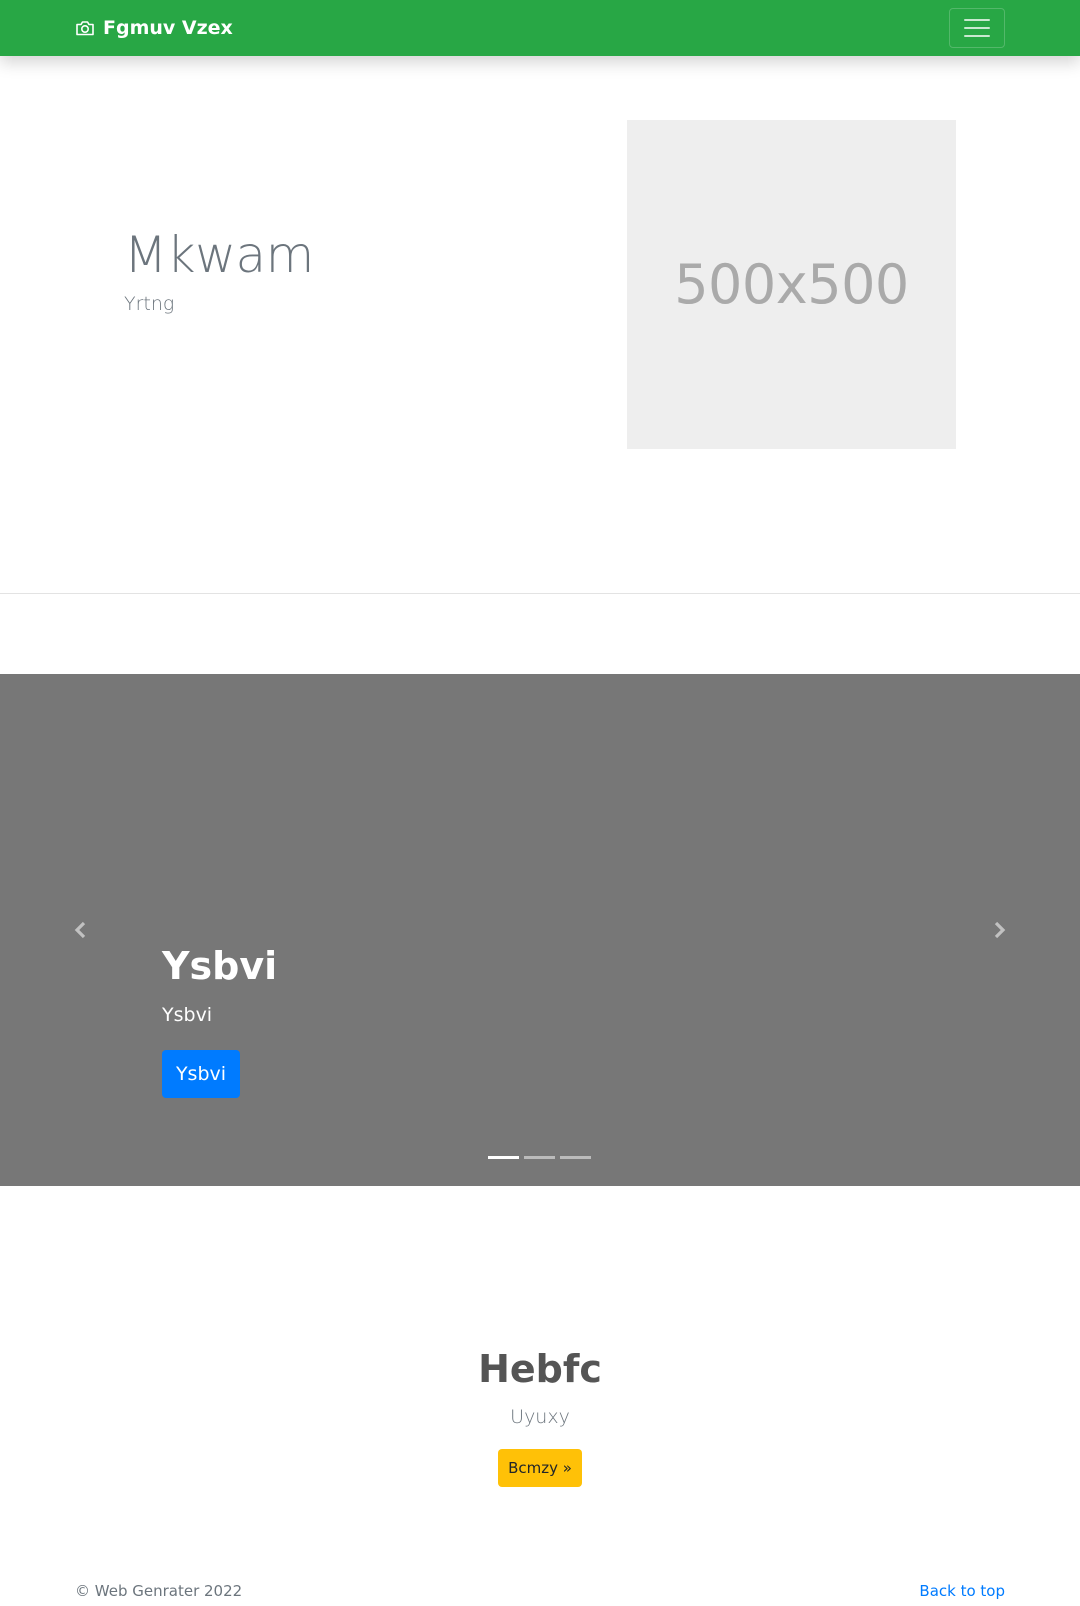 Image resolution: width=1080 pixels, height=1606 pixels. I want to click on placeholder-text: 500x500, so click(791, 284).